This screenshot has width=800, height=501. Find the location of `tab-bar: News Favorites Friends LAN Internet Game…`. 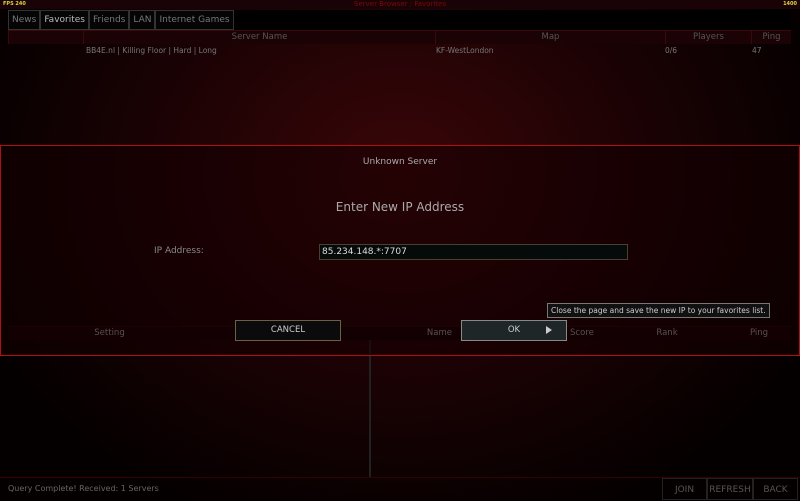

tab-bar: News Favorites Friends LAN Internet Game… is located at coordinates (399, 20).